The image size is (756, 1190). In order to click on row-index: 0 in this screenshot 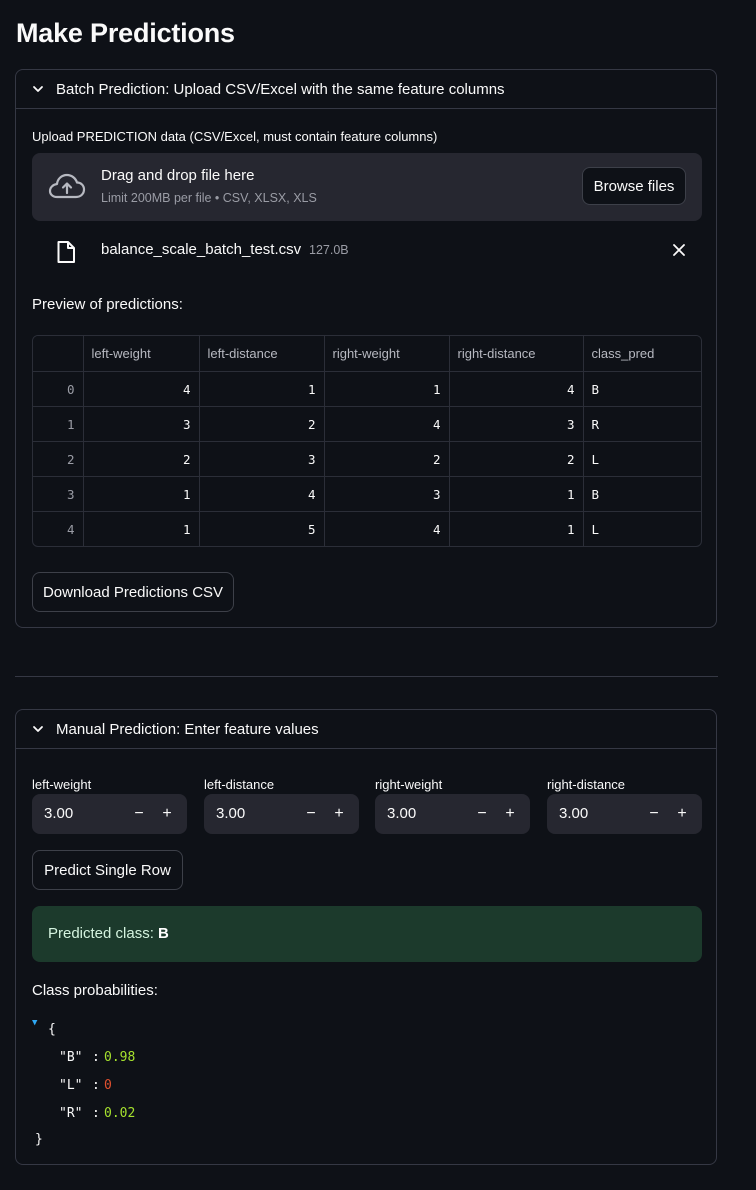, I will do `click(58, 389)`.